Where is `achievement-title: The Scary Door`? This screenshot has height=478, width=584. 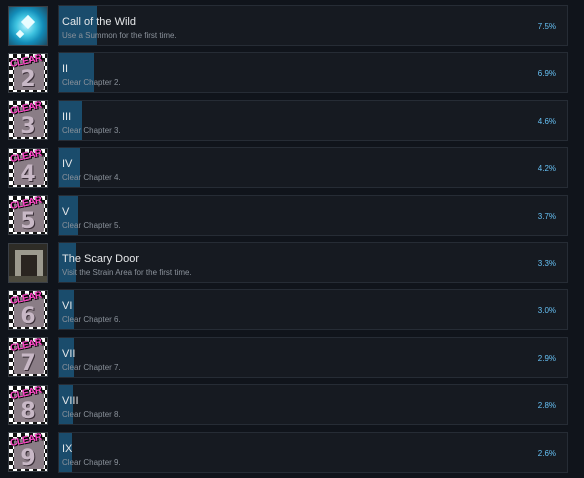
achievement-title: The Scary Door is located at coordinates (101, 259).